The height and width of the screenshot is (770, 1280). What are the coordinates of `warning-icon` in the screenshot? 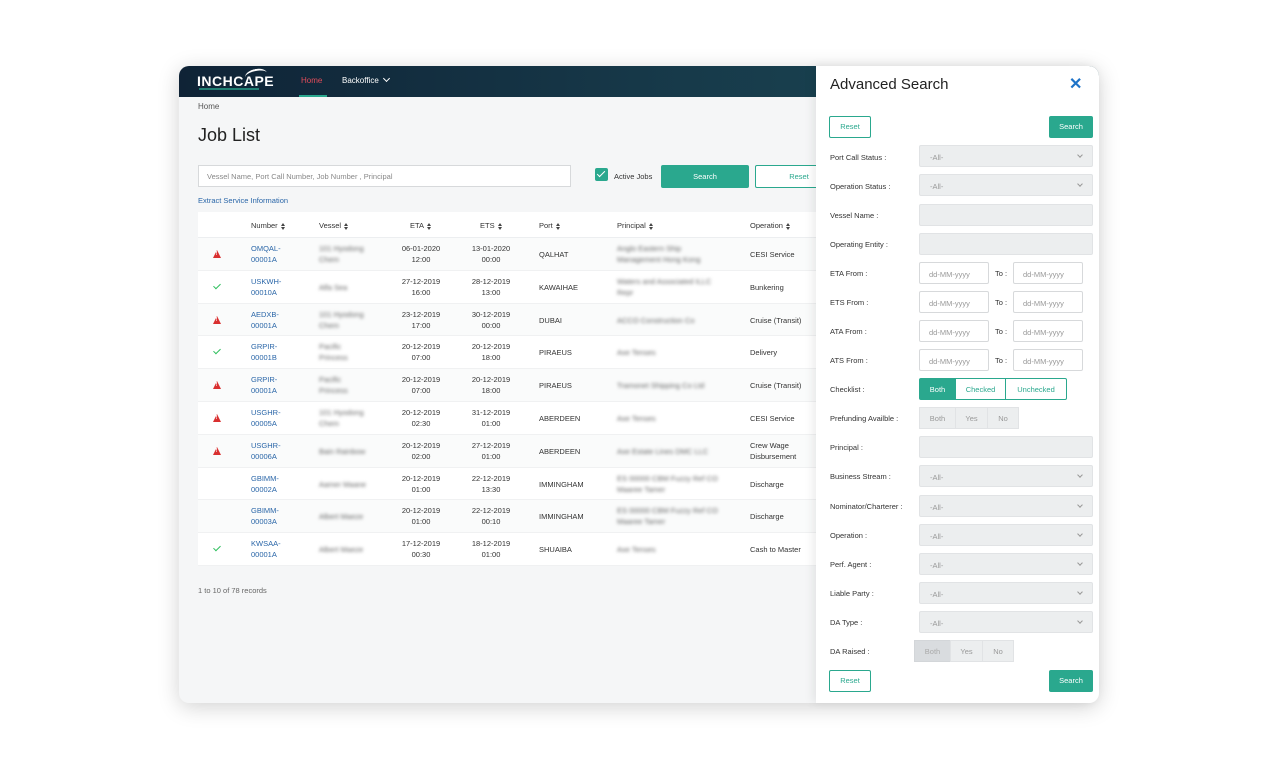 It's located at (217, 254).